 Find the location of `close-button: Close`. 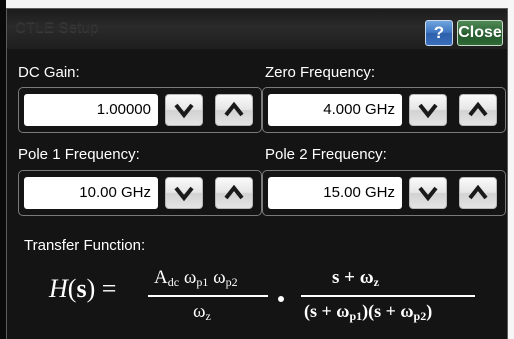

close-button: Close is located at coordinates (480, 33).